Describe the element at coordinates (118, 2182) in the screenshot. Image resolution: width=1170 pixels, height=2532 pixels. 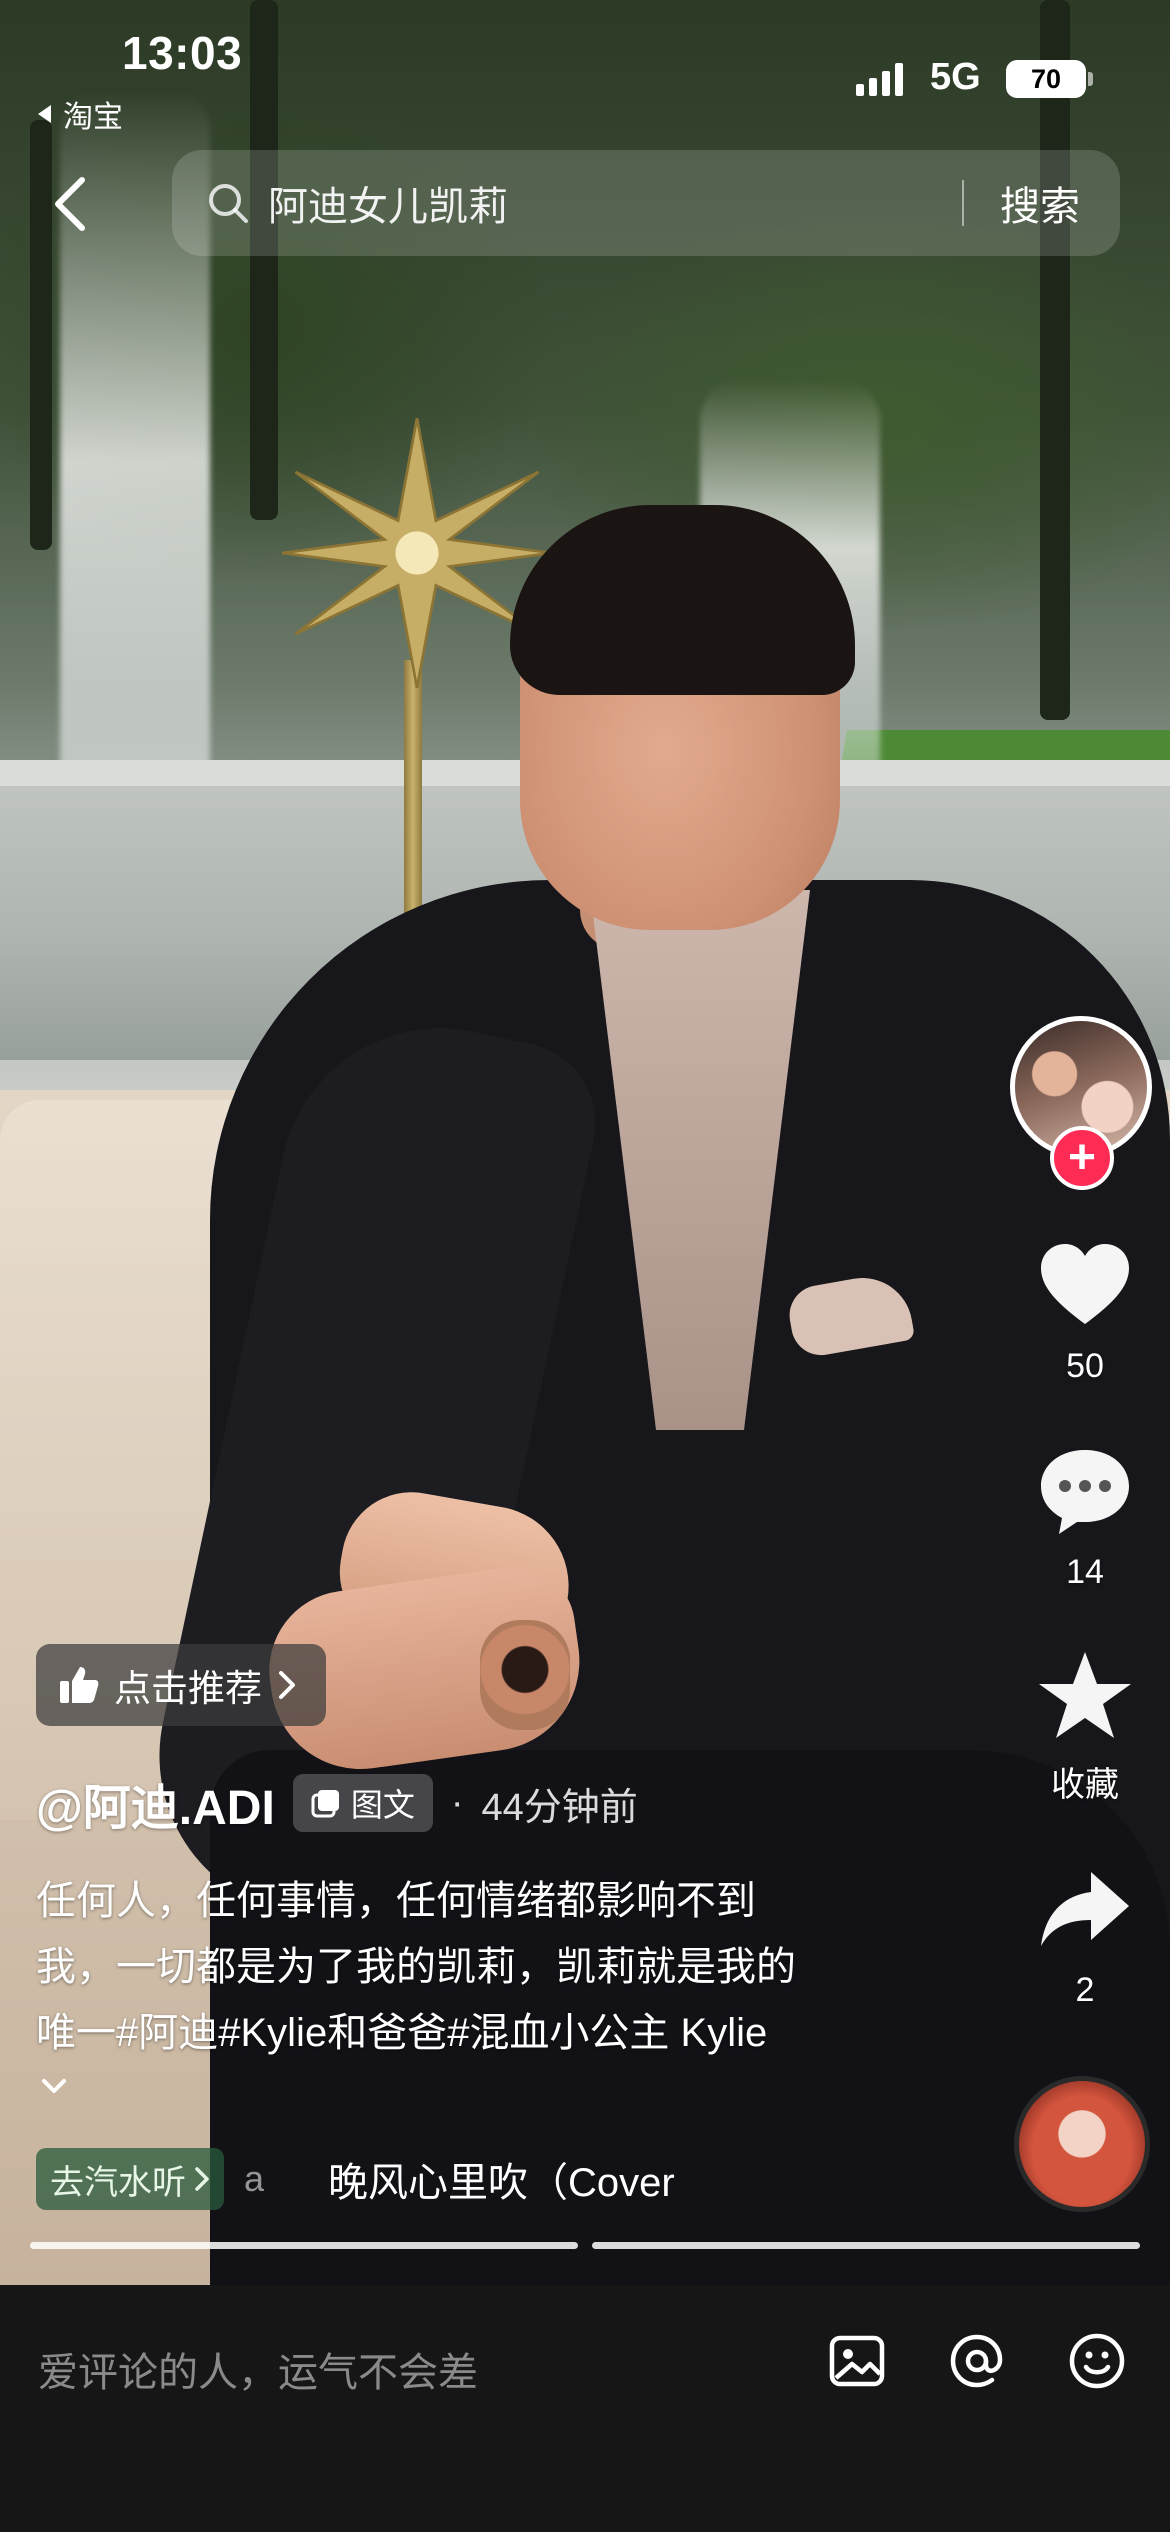
I see `listen-label: 去汽水听` at that location.